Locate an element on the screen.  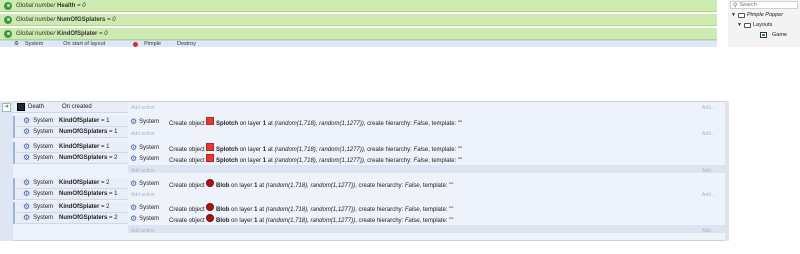
event-margin is located at coordinates (6, 171).